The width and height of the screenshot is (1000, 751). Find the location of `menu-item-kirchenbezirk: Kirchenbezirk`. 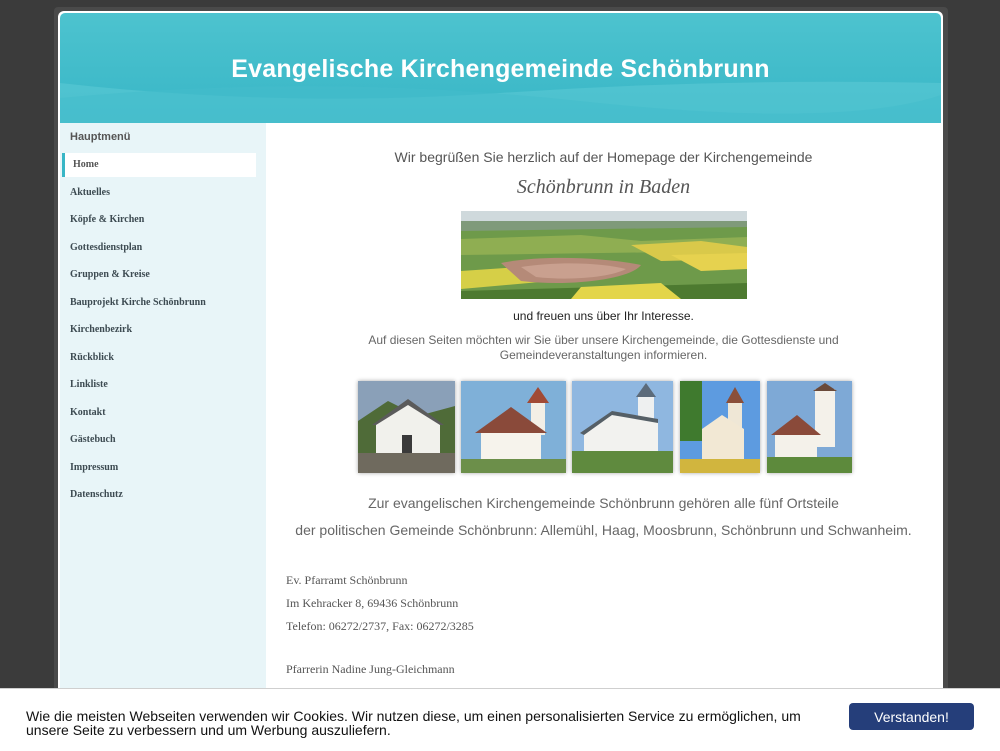

menu-item-kirchenbezirk: Kirchenbezirk is located at coordinates (163, 332).